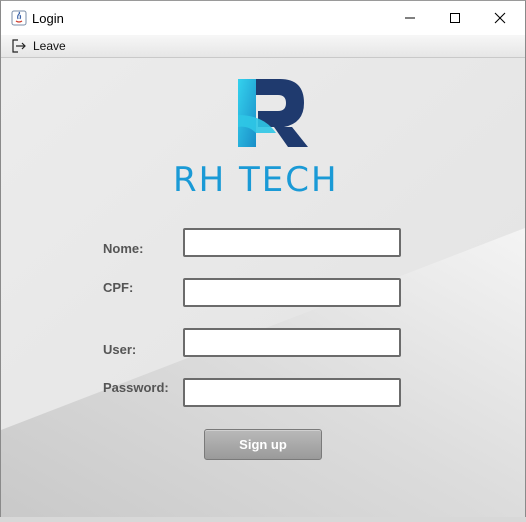 The width and height of the screenshot is (526, 522). I want to click on user-input, so click(292, 342).